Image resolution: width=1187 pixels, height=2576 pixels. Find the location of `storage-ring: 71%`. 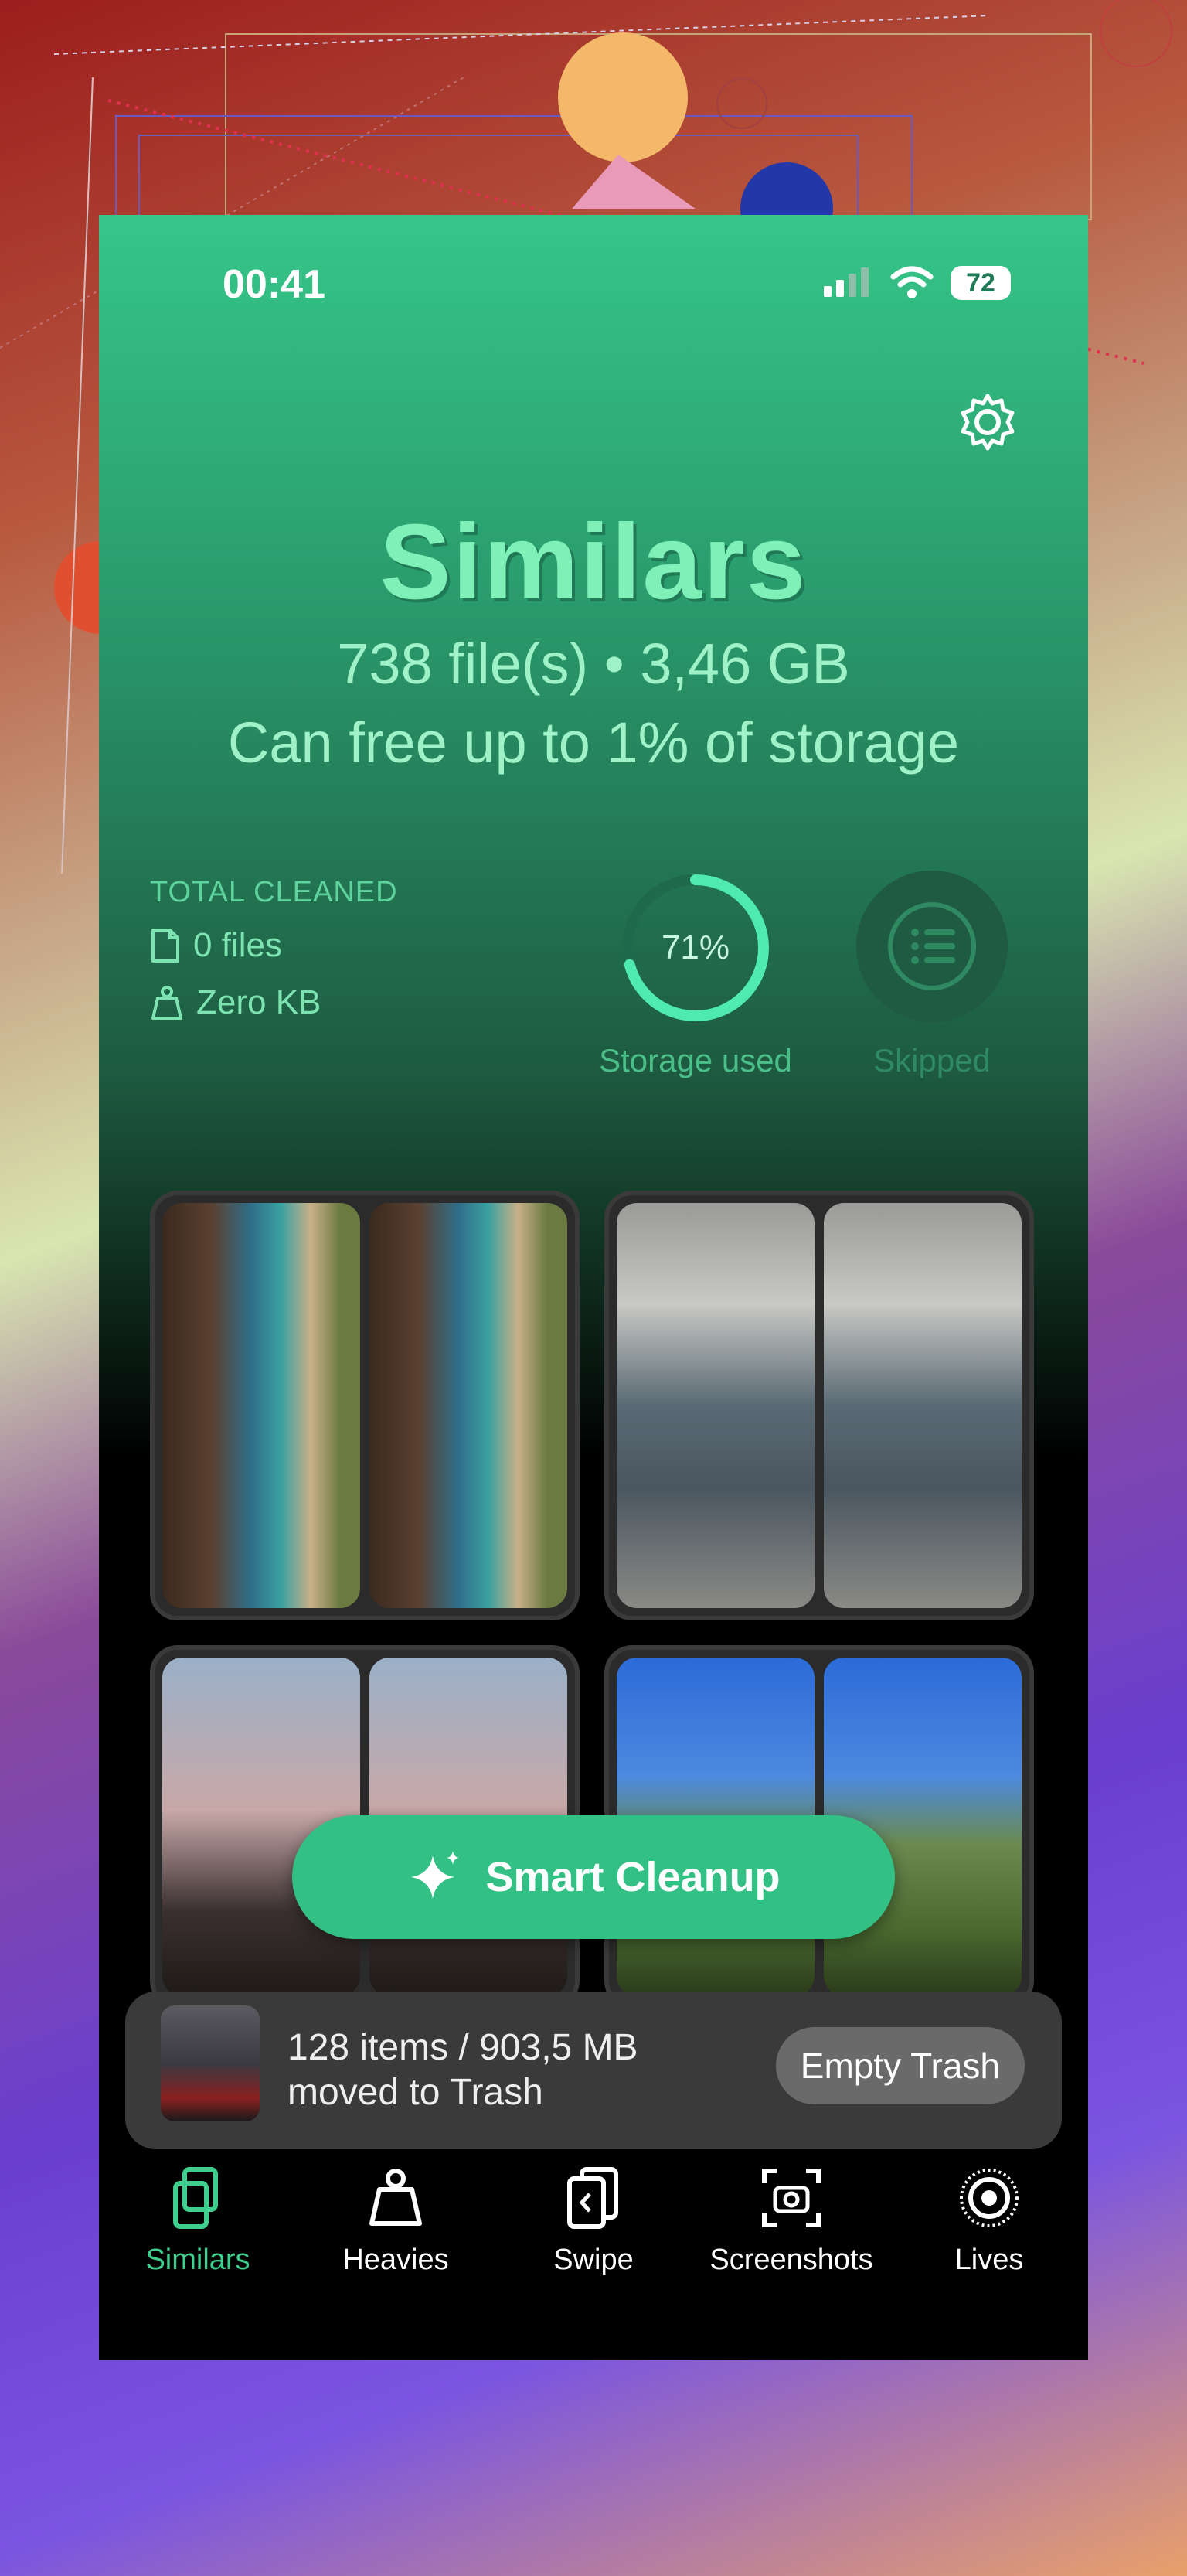

storage-ring: 71% is located at coordinates (696, 948).